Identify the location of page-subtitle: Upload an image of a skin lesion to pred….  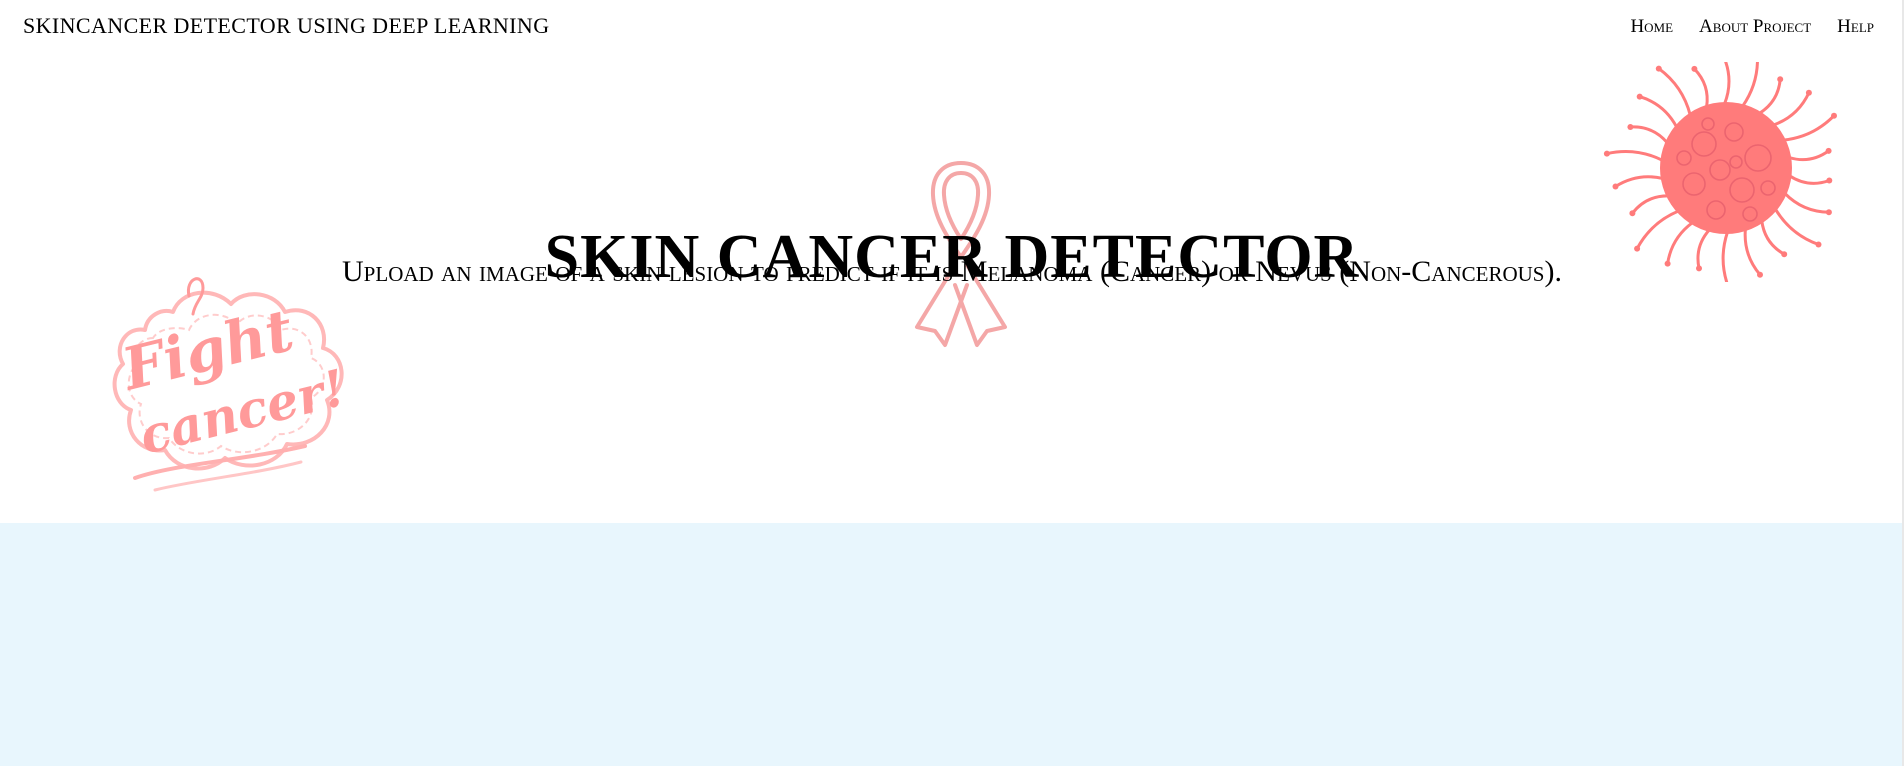
(952, 271).